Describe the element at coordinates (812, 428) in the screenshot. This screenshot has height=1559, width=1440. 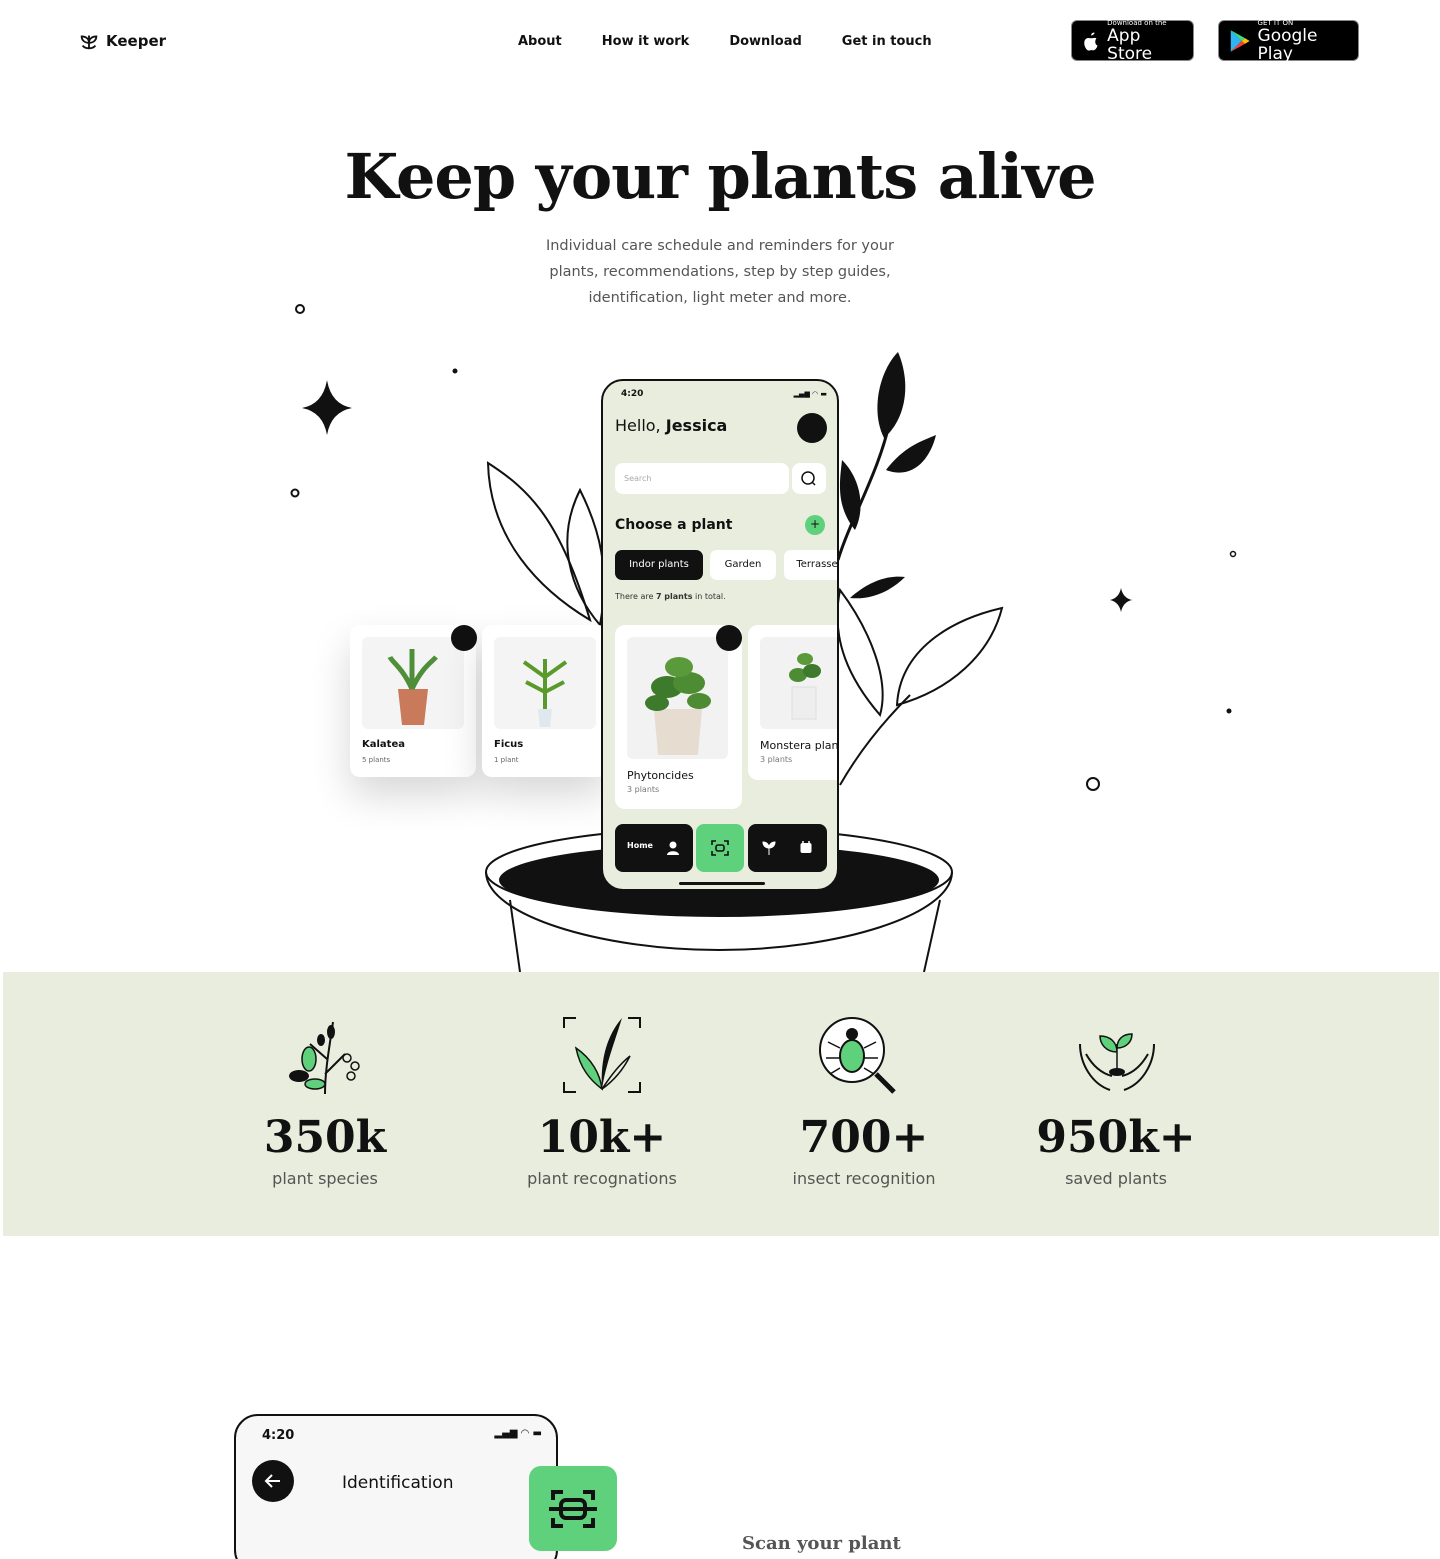
I see `avatar` at that location.